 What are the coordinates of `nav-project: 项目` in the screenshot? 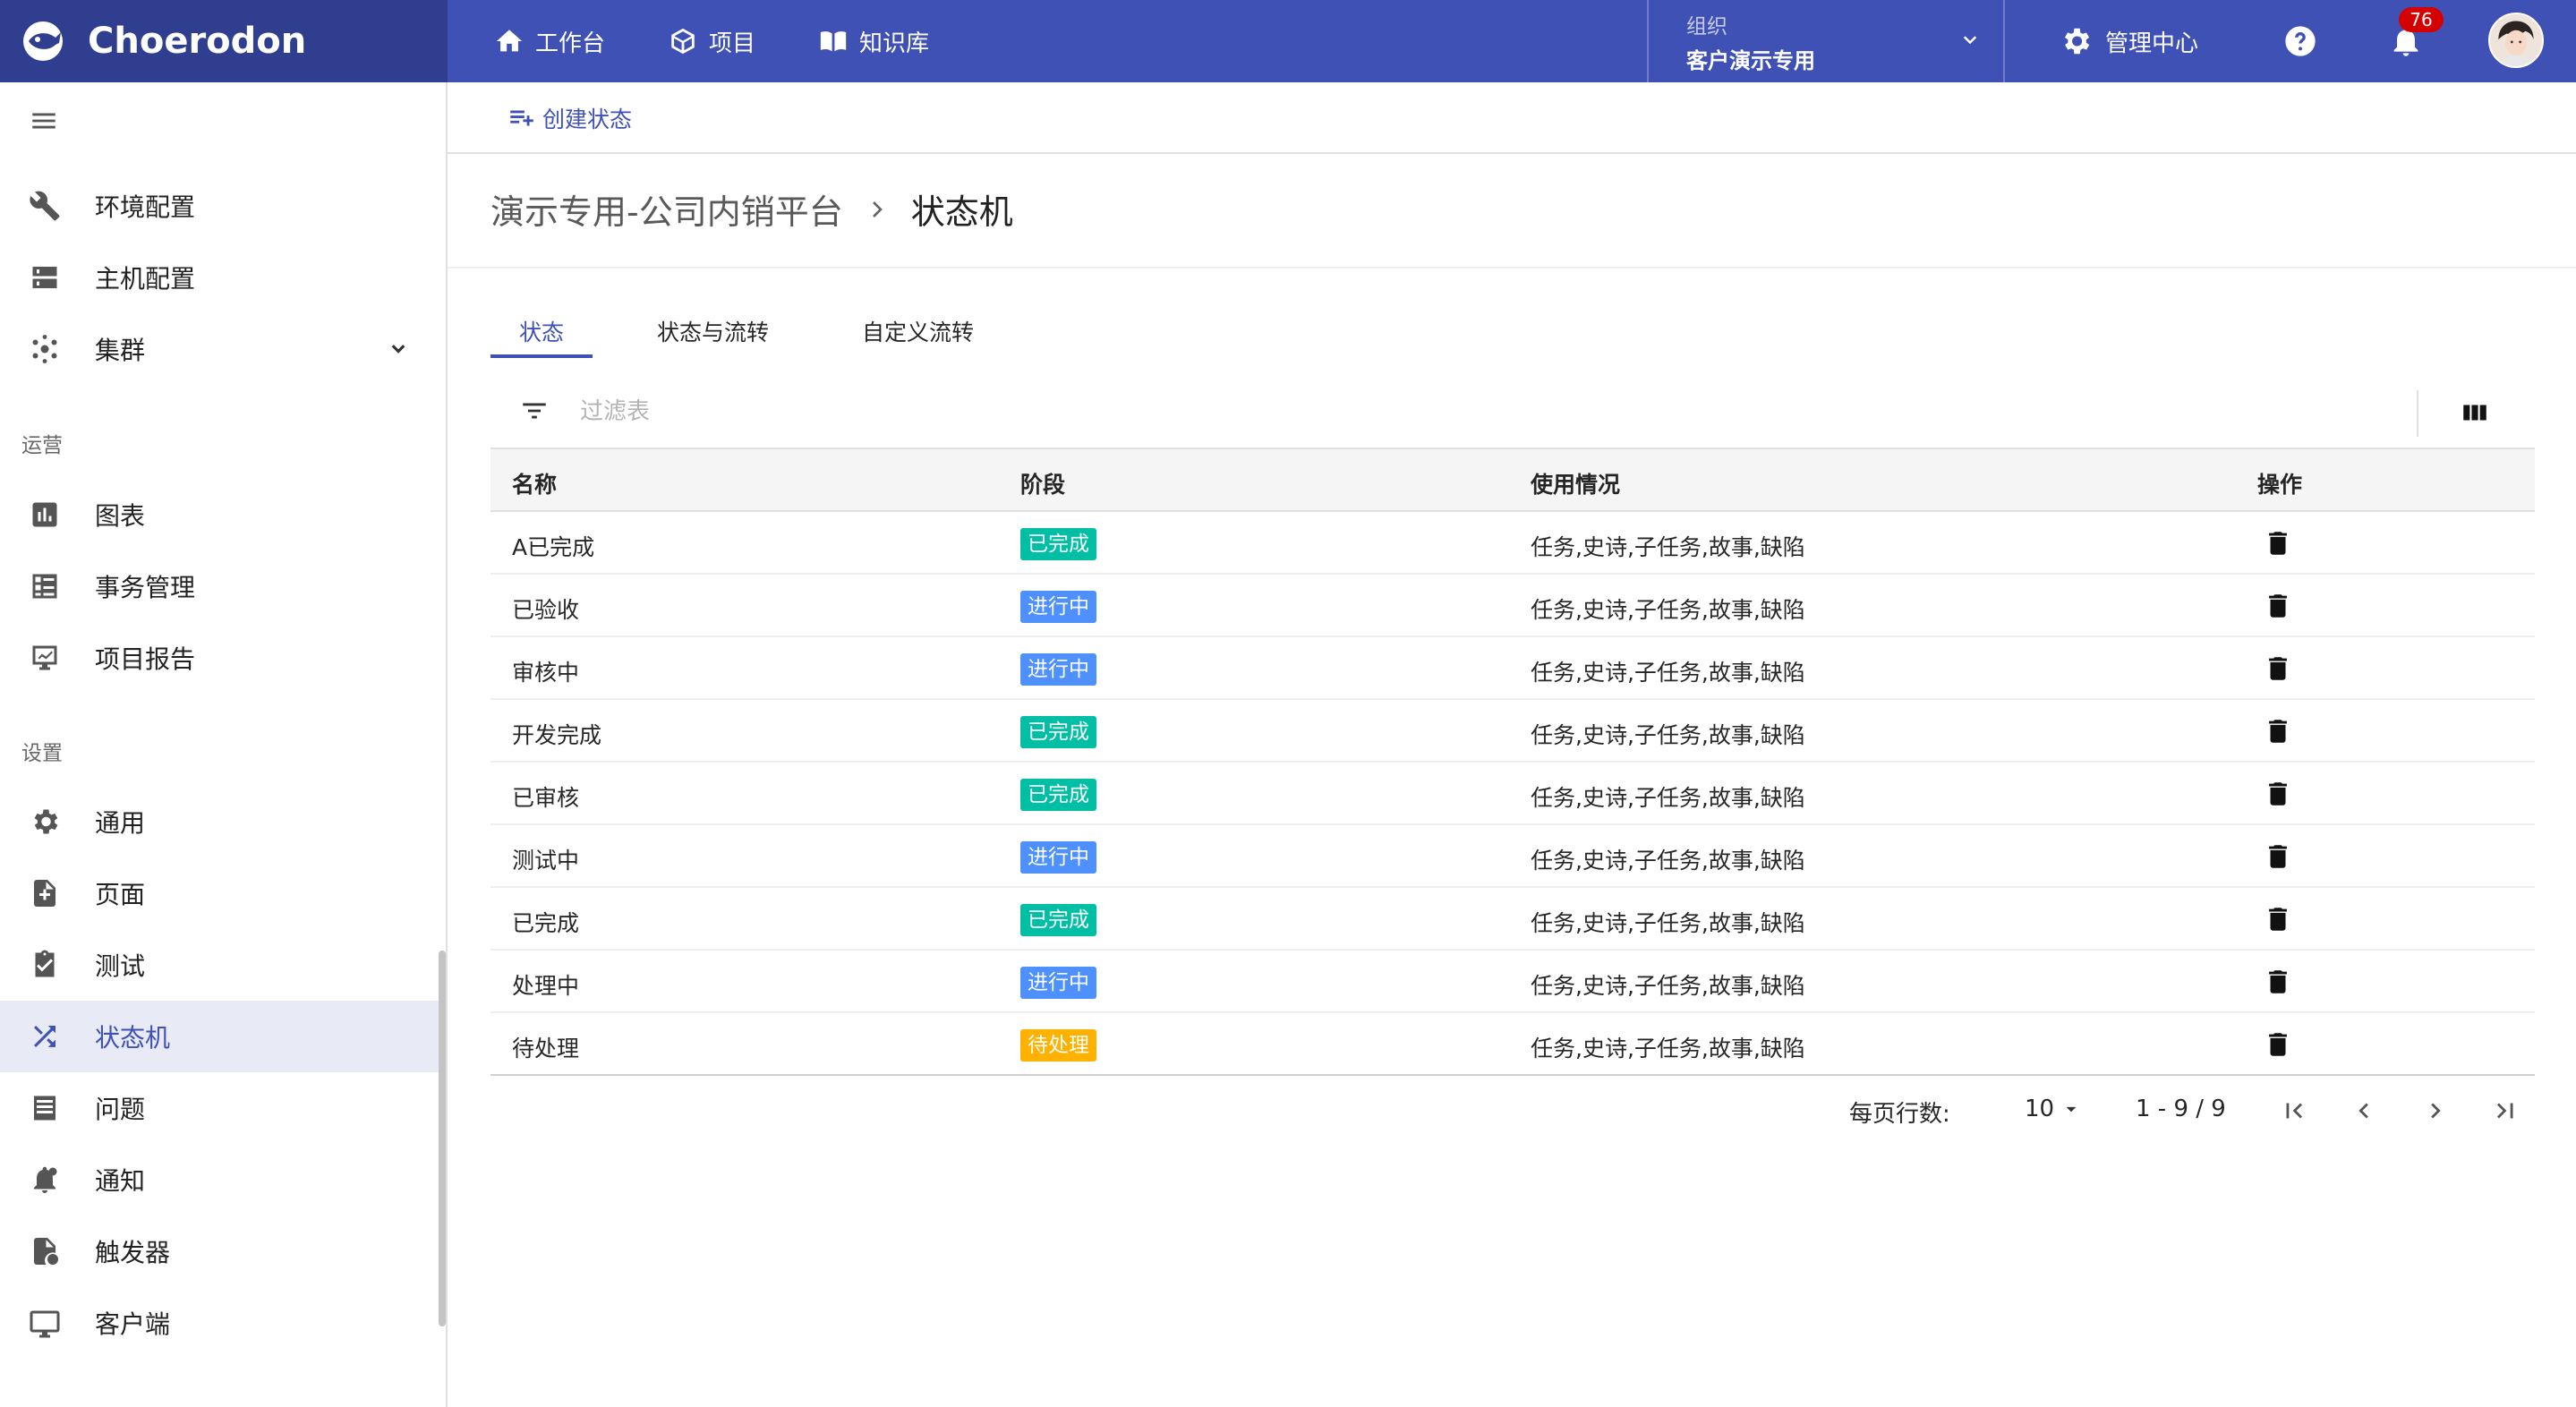 It's located at (711, 41).